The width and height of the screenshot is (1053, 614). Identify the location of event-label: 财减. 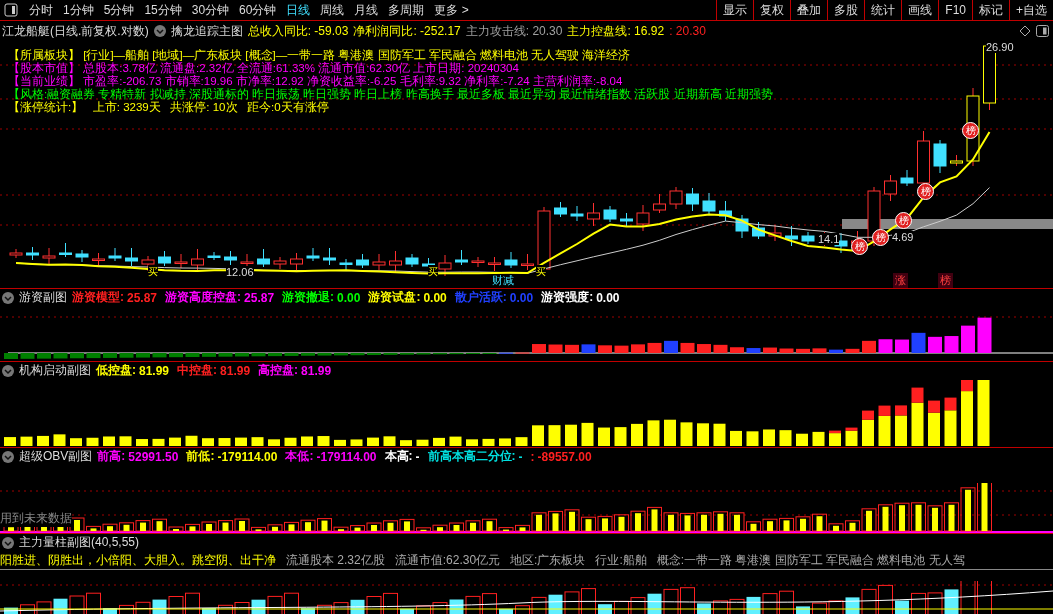
(503, 280).